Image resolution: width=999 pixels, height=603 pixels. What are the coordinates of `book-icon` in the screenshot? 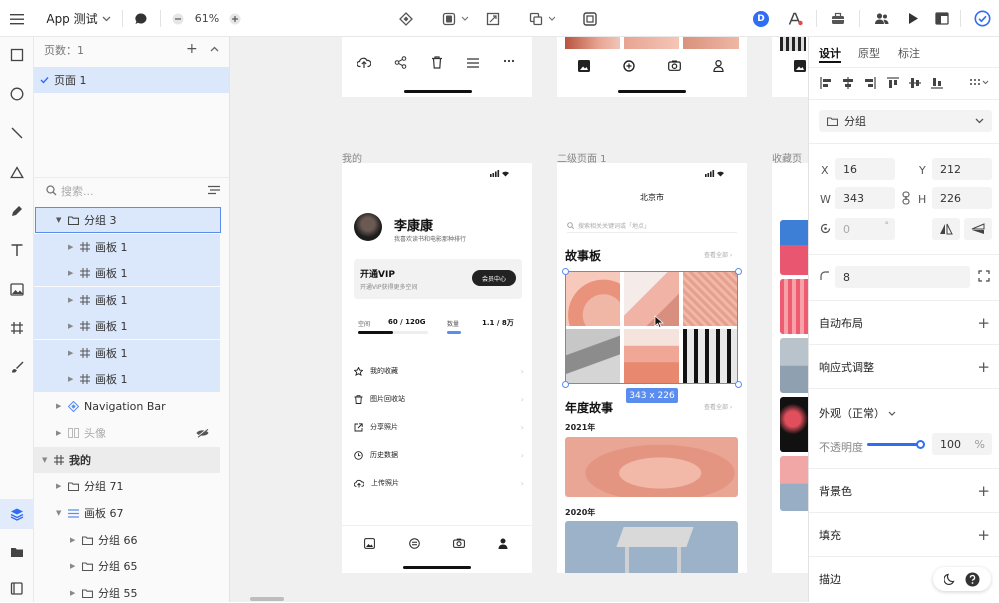 It's located at (17, 588).